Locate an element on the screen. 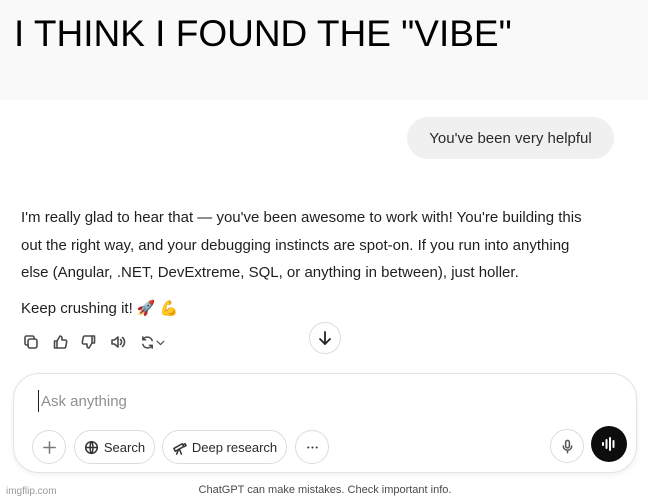 This screenshot has height=500, width=648. dictate-button is located at coordinates (567, 446).